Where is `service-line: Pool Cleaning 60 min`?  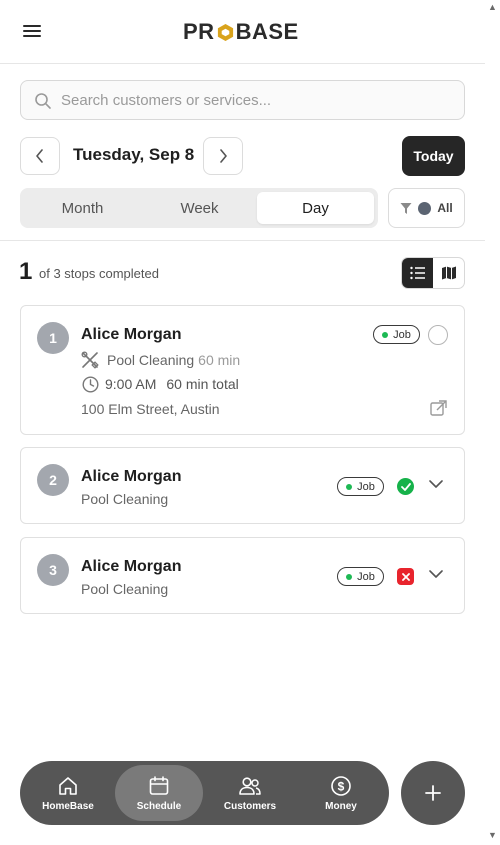 service-line: Pool Cleaning 60 min is located at coordinates (173, 360).